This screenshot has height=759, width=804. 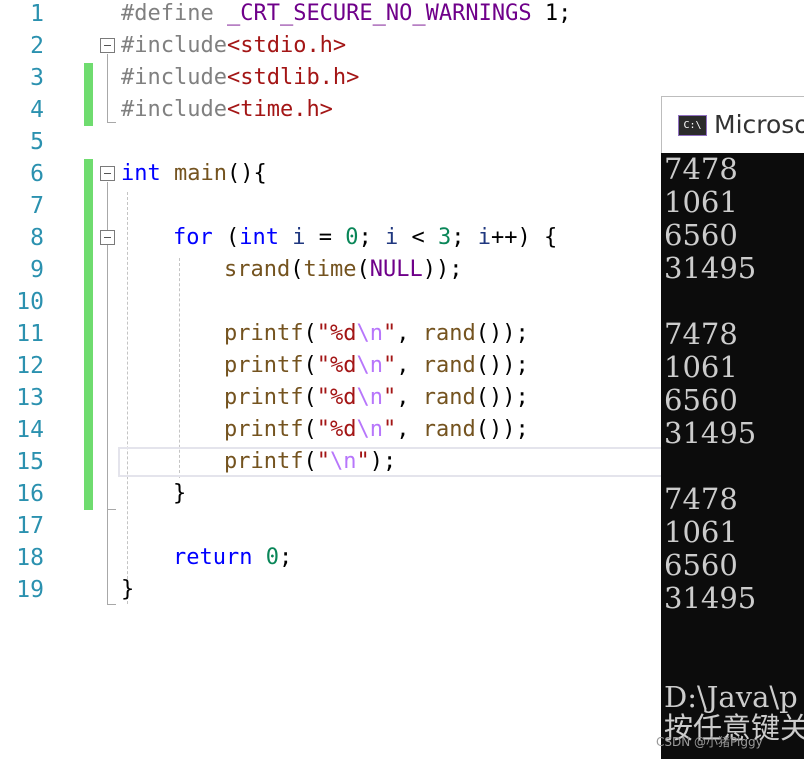 I want to click on line-number: 1, so click(x=37, y=14).